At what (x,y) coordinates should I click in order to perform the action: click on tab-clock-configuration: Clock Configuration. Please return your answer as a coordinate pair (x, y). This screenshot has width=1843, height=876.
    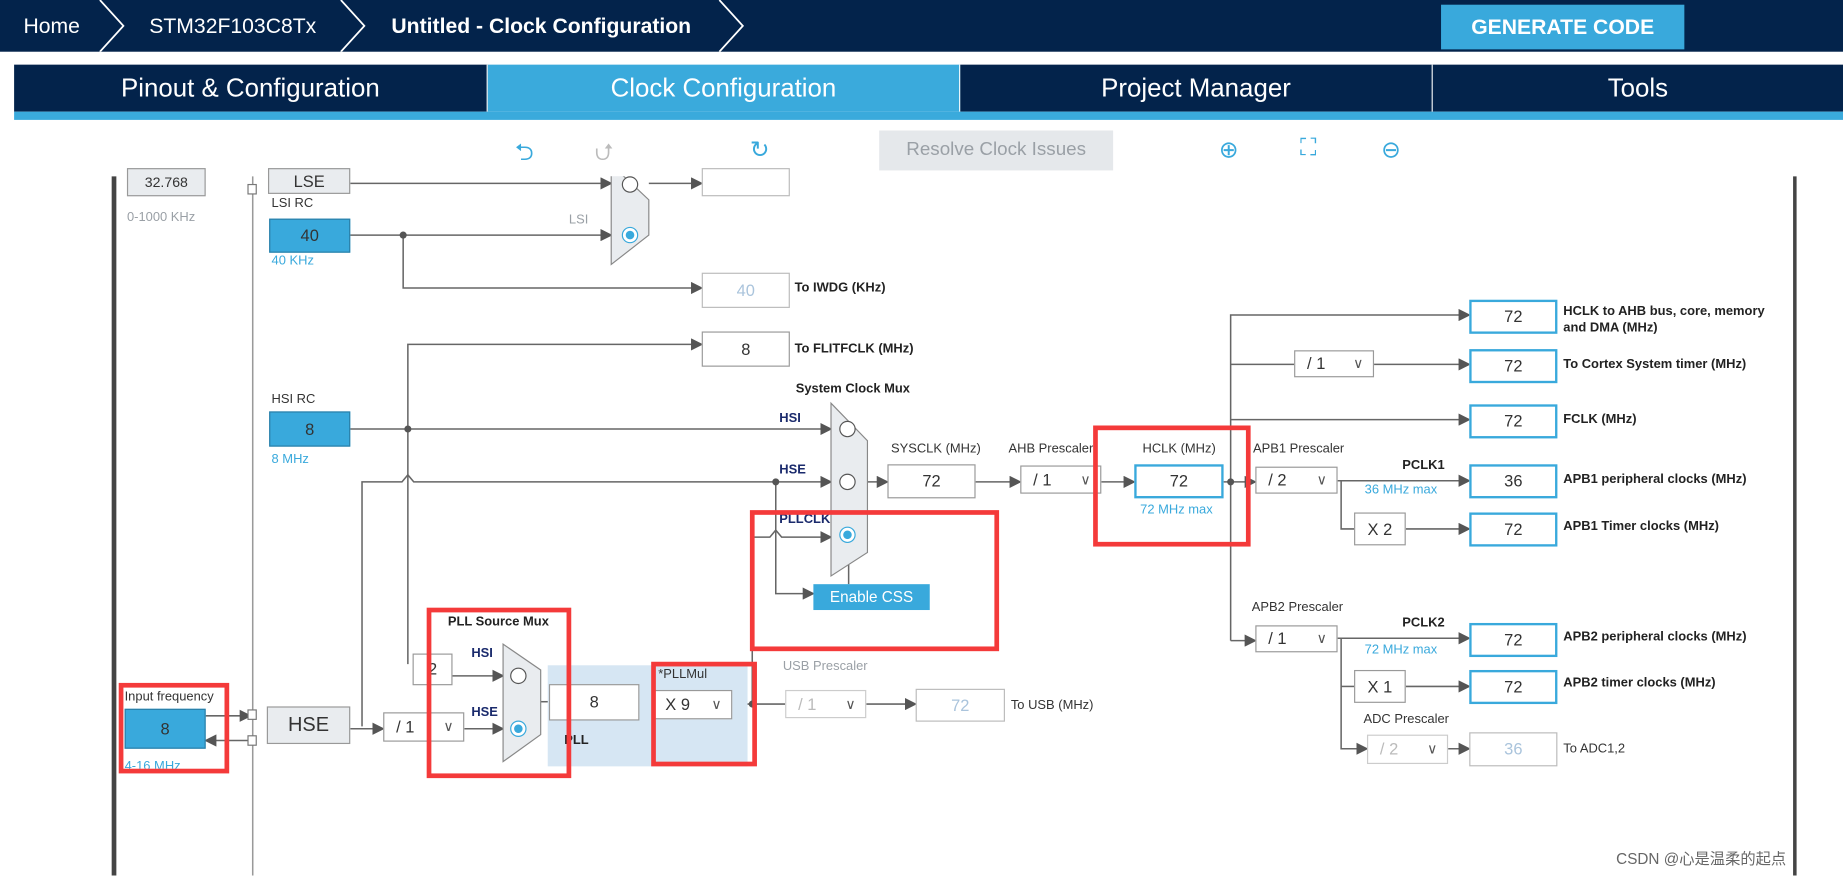
    Looking at the image, I should click on (724, 88).